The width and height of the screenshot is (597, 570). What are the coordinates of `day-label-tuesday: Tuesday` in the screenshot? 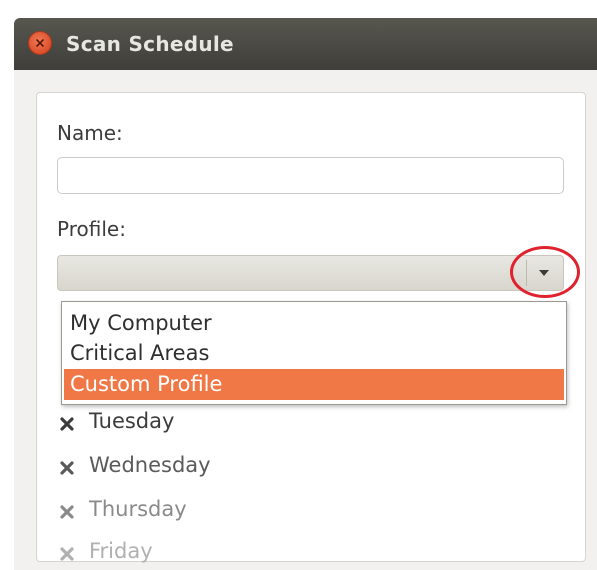 It's located at (132, 421).